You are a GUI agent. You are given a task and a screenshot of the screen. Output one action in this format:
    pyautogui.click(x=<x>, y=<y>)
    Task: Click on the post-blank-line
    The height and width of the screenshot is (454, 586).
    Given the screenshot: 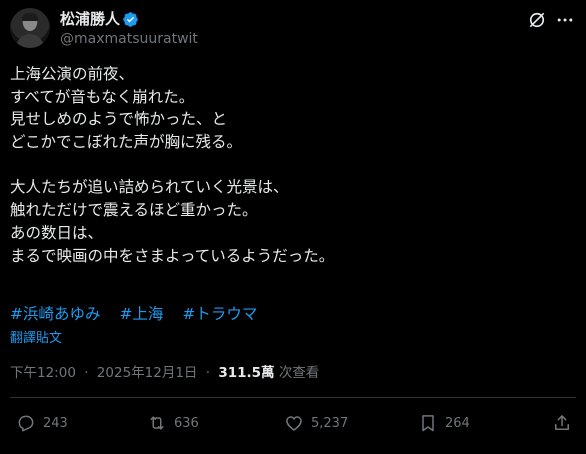 What is the action you would take?
    pyautogui.click(x=290, y=165)
    